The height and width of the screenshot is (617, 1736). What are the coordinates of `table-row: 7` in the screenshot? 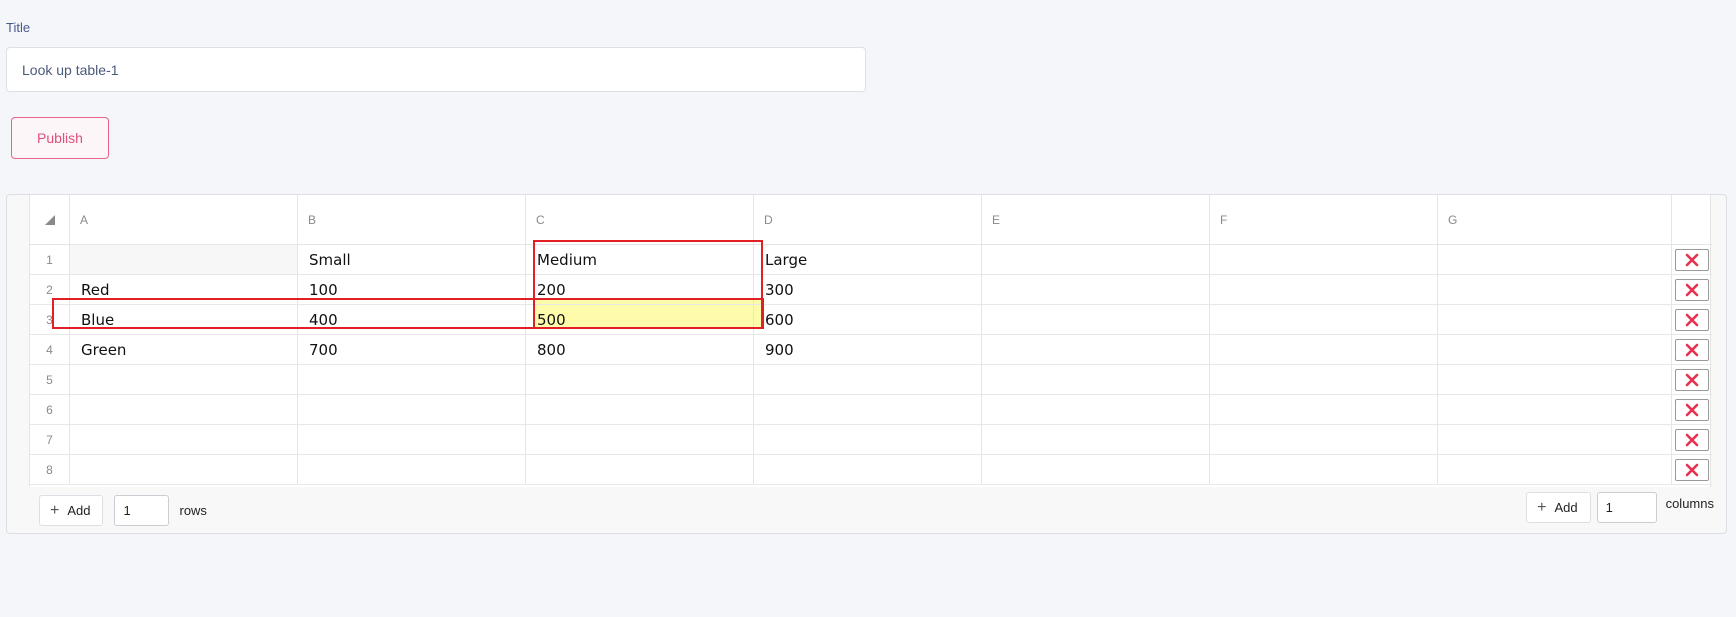 It's located at (871, 440).